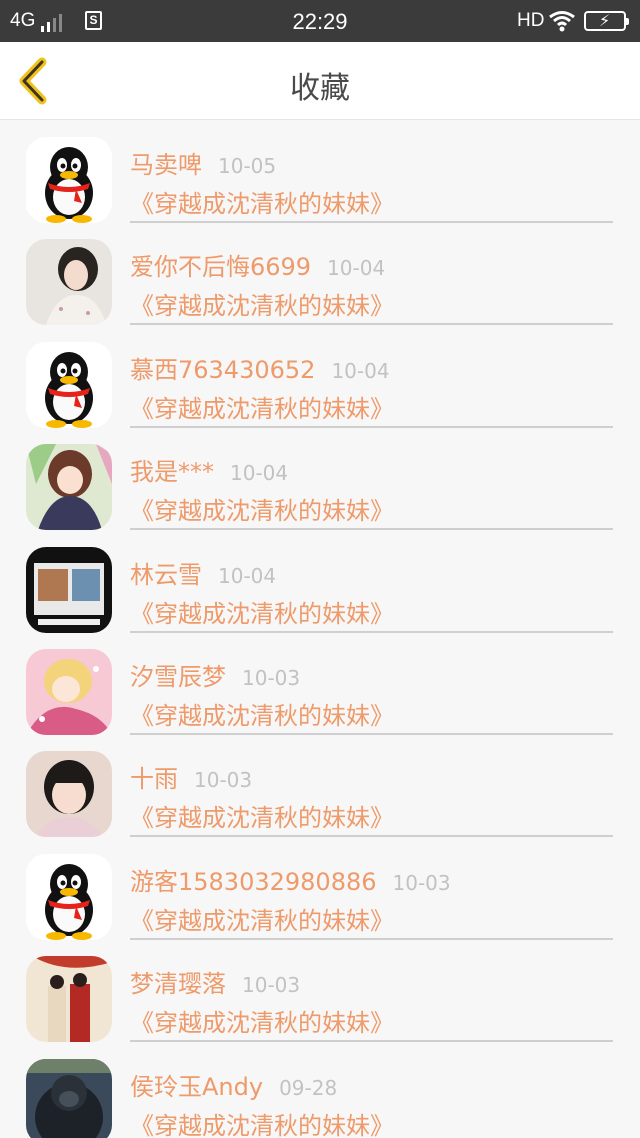 Image resolution: width=640 pixels, height=1138 pixels. What do you see at coordinates (166, 165) in the screenshot?
I see `username: 马卖啤` at bounding box center [166, 165].